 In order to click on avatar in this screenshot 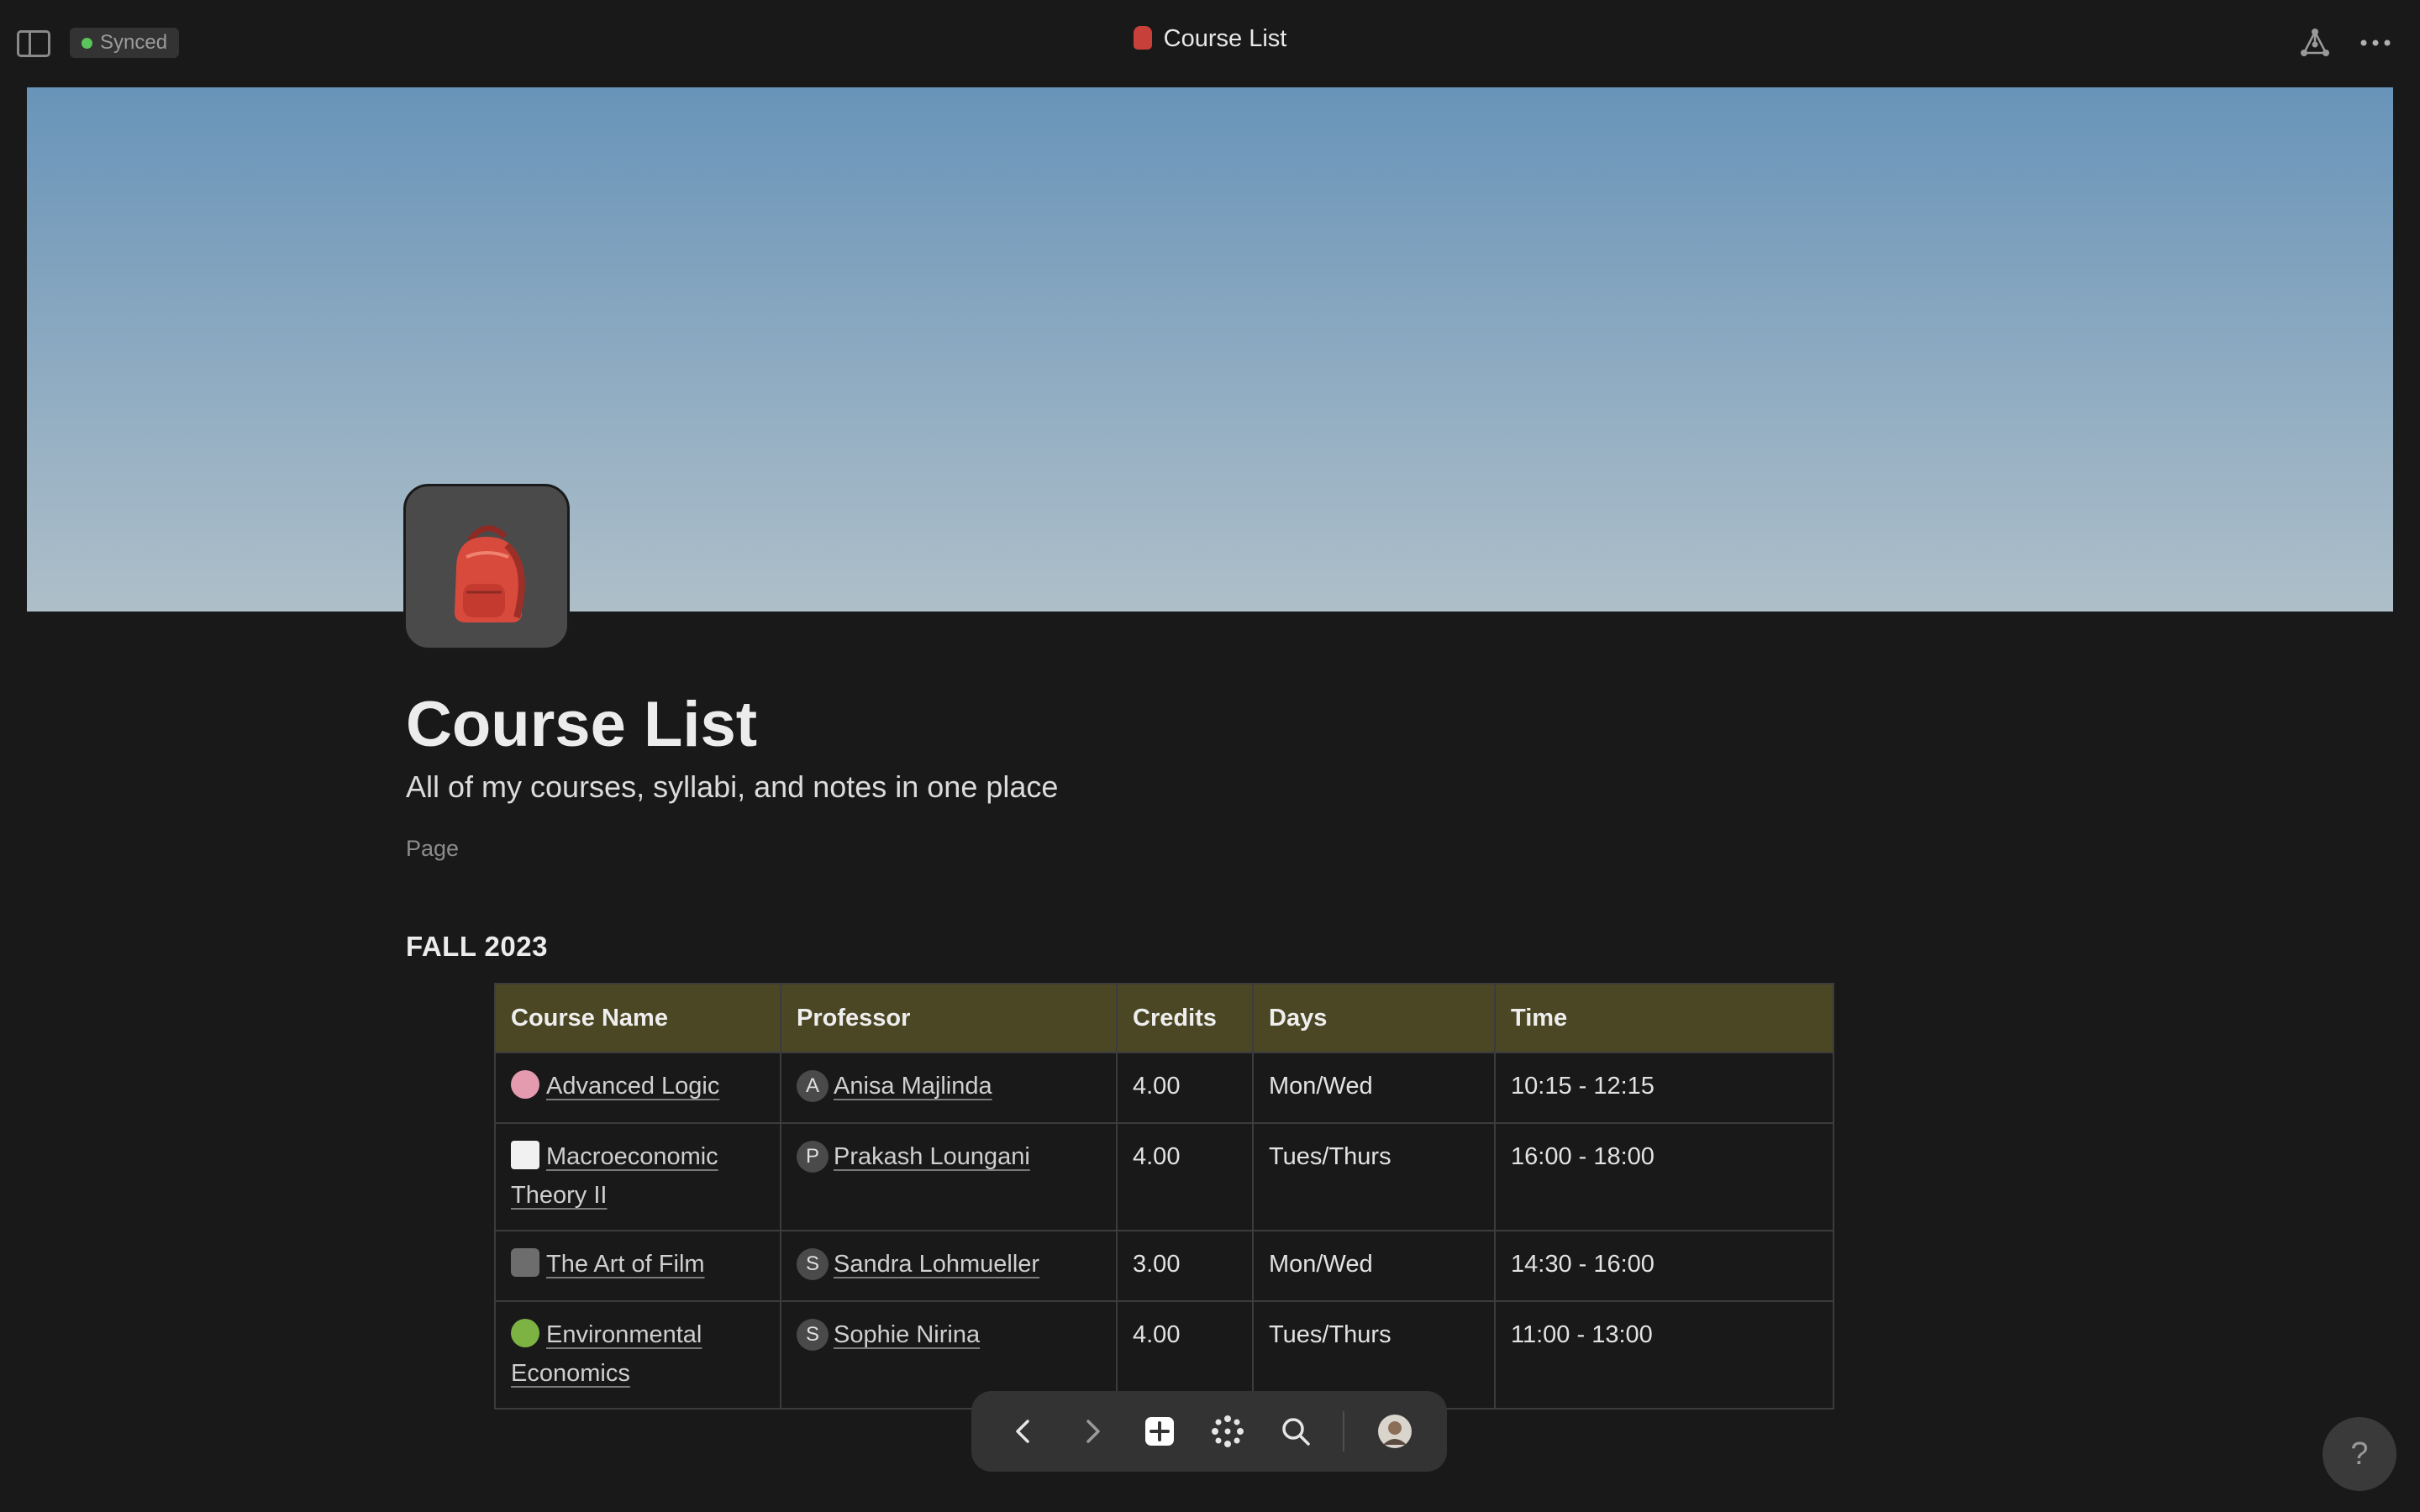, I will do `click(1395, 1431)`.